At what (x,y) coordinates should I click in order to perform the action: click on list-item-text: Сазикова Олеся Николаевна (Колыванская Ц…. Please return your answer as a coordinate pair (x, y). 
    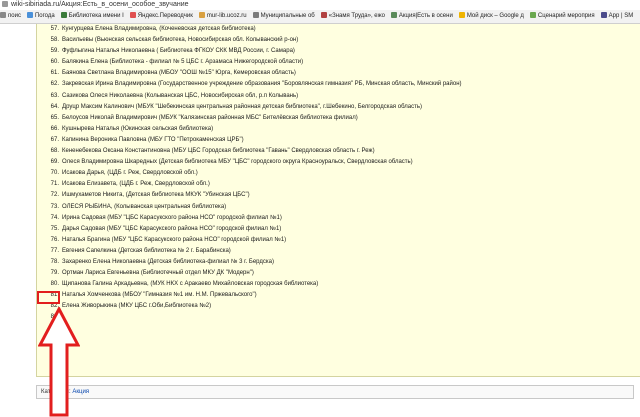
    Looking at the image, I should click on (180, 95).